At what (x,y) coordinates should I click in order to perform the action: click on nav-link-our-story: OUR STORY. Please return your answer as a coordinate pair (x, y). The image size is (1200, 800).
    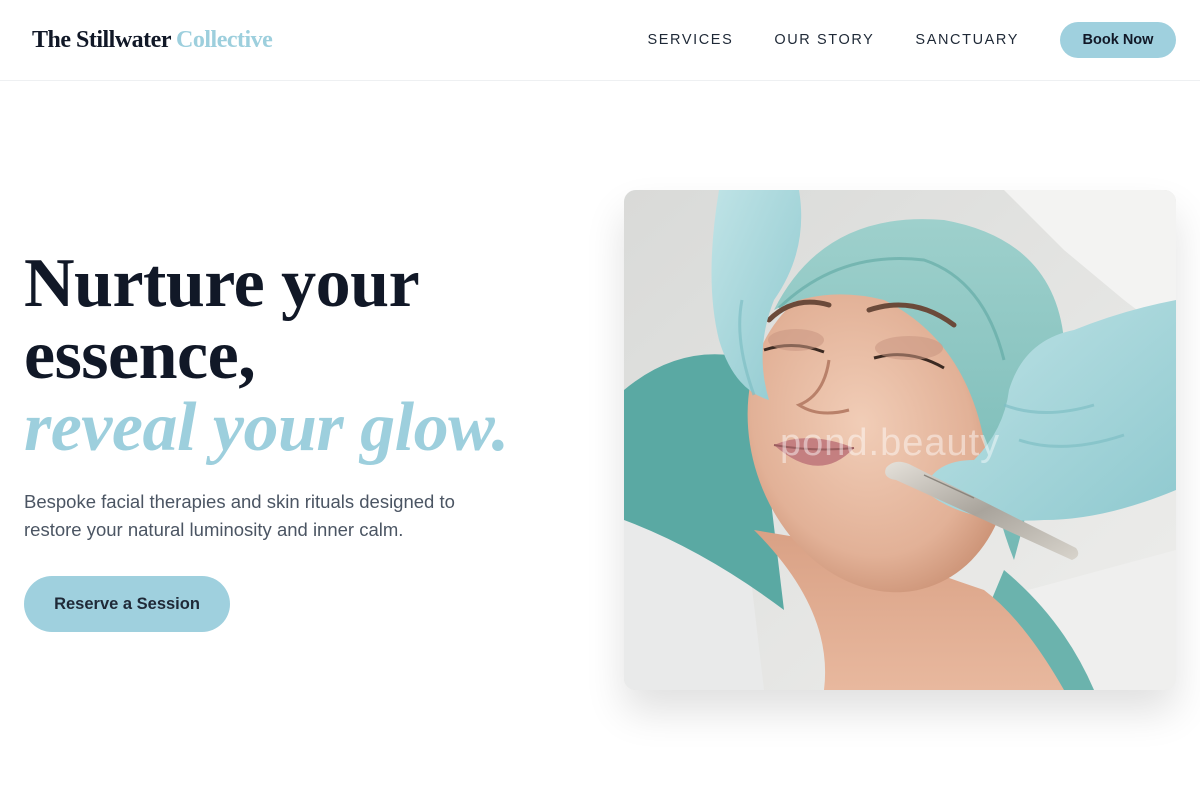
    Looking at the image, I should click on (824, 40).